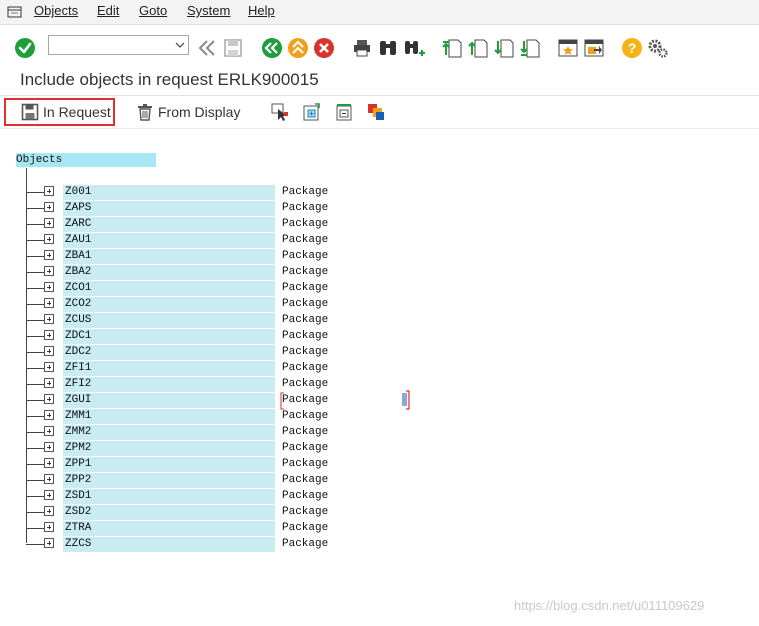  Describe the element at coordinates (169, 400) in the screenshot. I see `object-name: ZGUI` at that location.